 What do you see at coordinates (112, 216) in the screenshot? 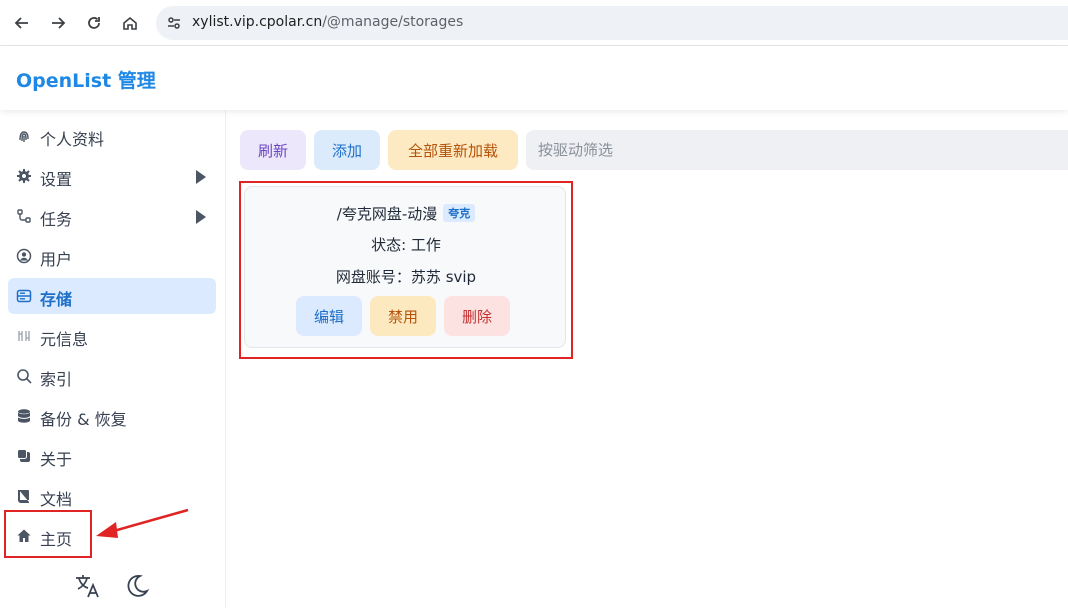
I see `sidebar-item-tasks: 任务` at bounding box center [112, 216].